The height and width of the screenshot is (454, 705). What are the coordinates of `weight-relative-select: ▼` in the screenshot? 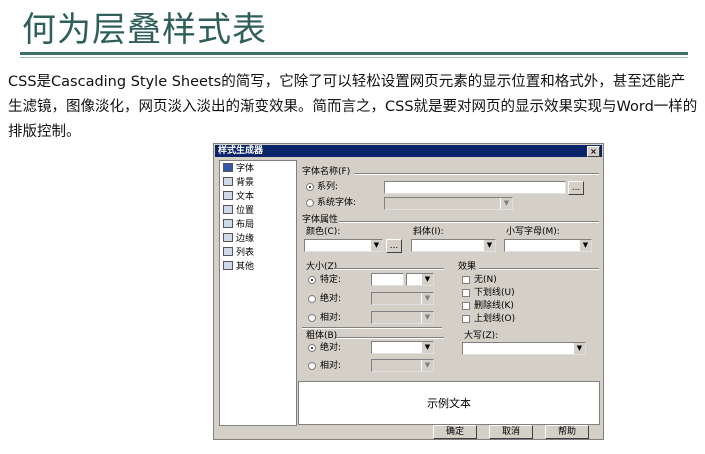 It's located at (402, 365).